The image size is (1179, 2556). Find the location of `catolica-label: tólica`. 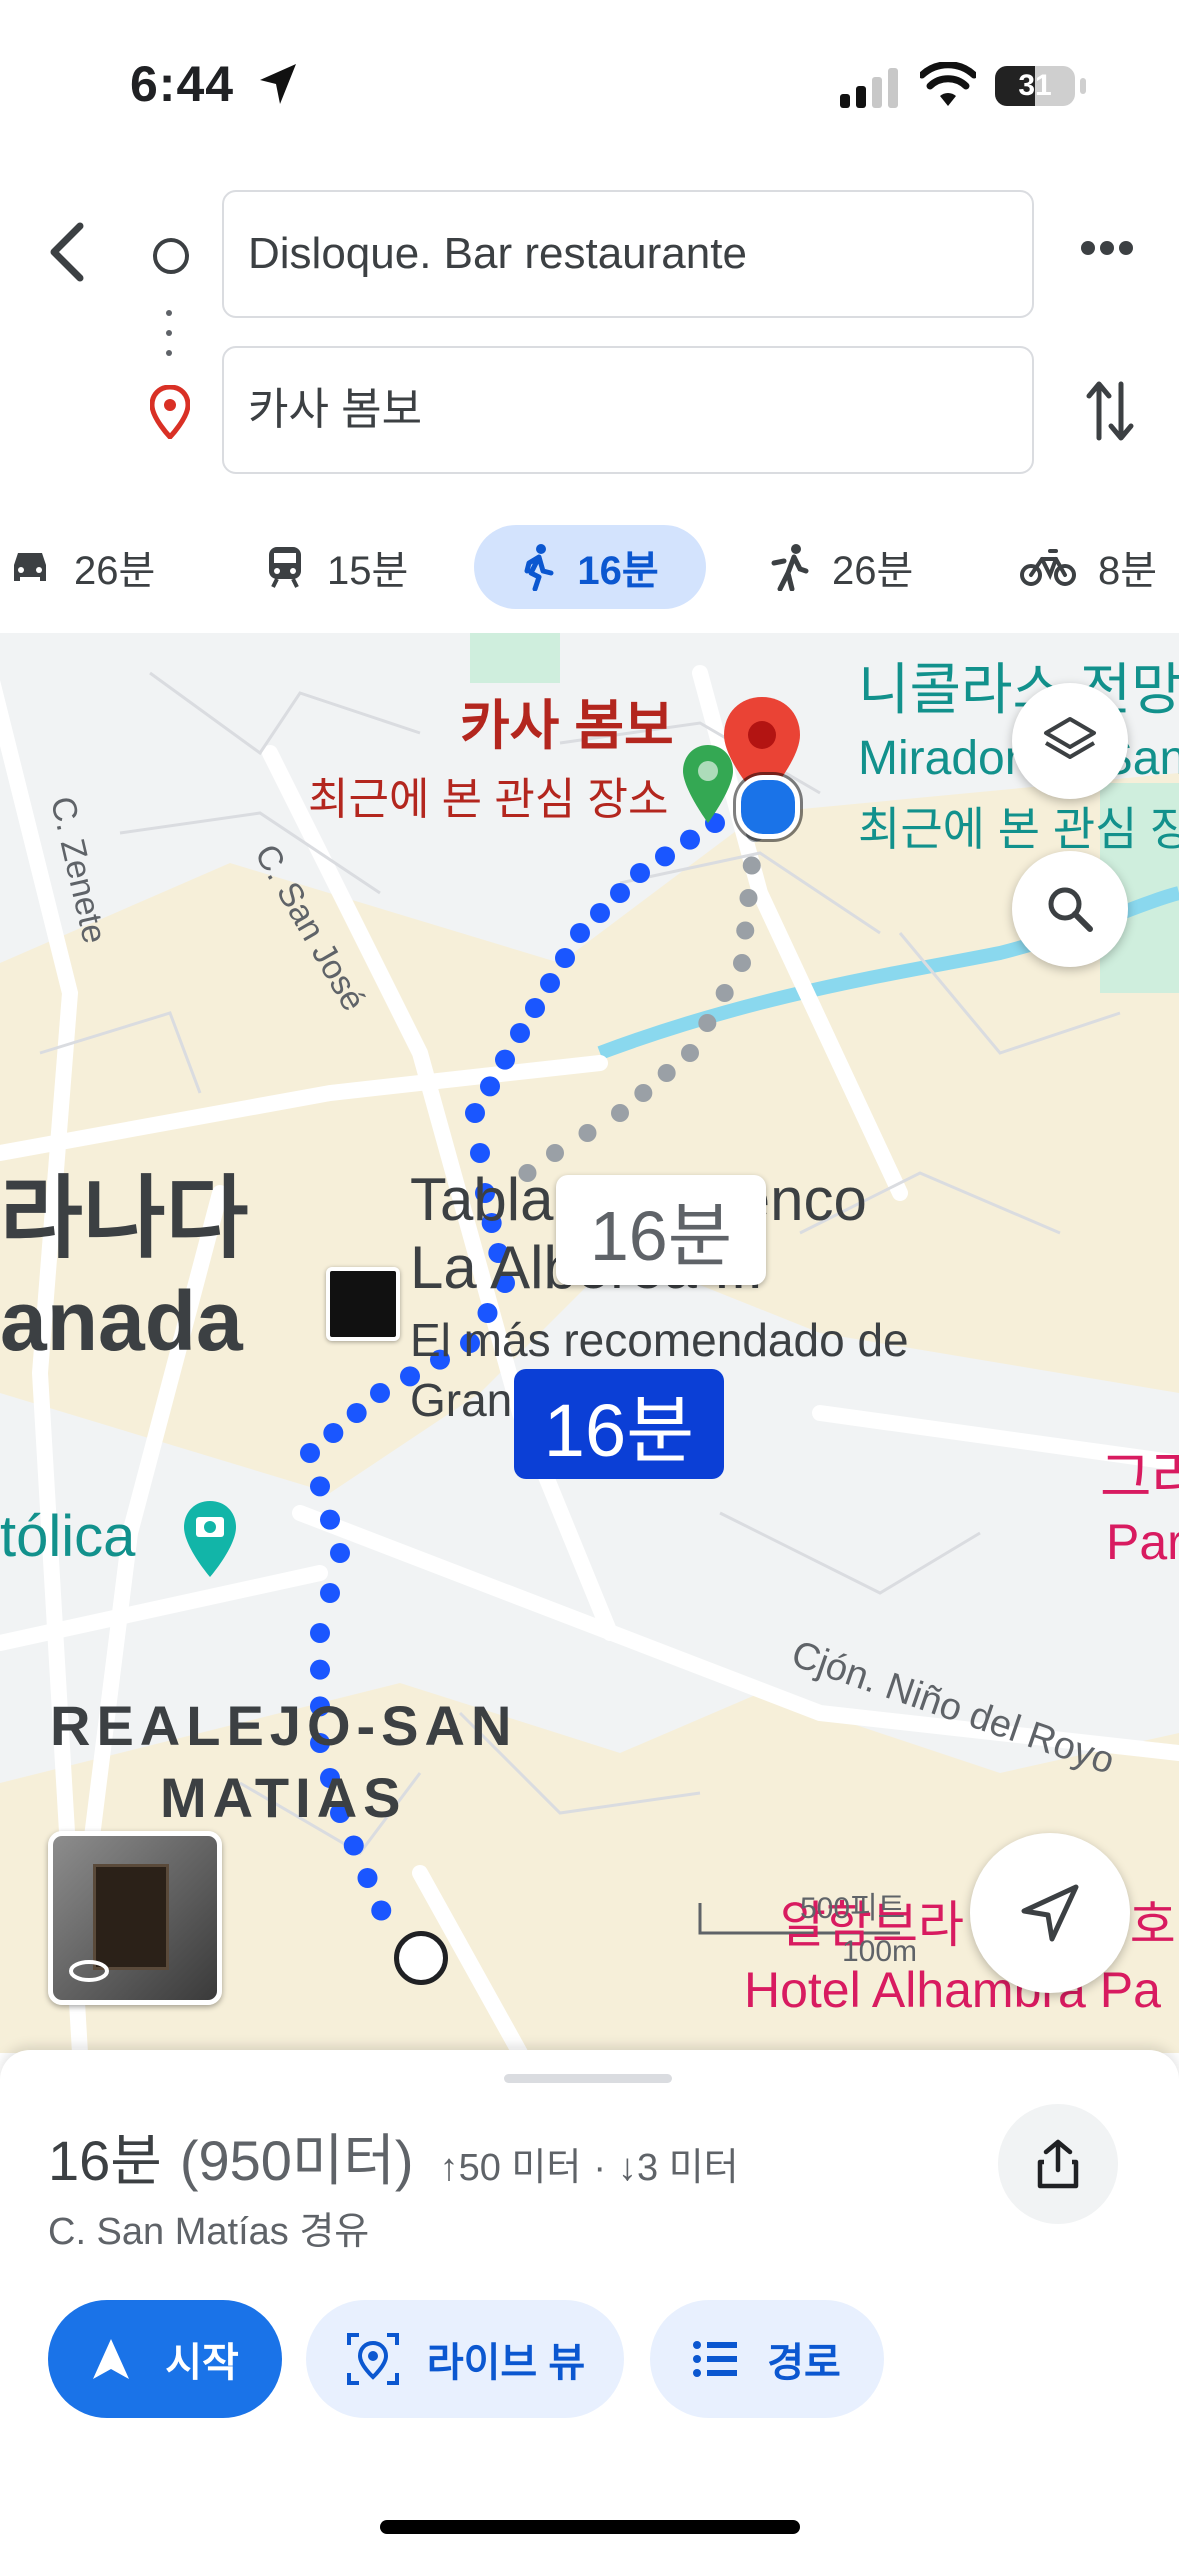

catolica-label: tólica is located at coordinates (68, 1536).